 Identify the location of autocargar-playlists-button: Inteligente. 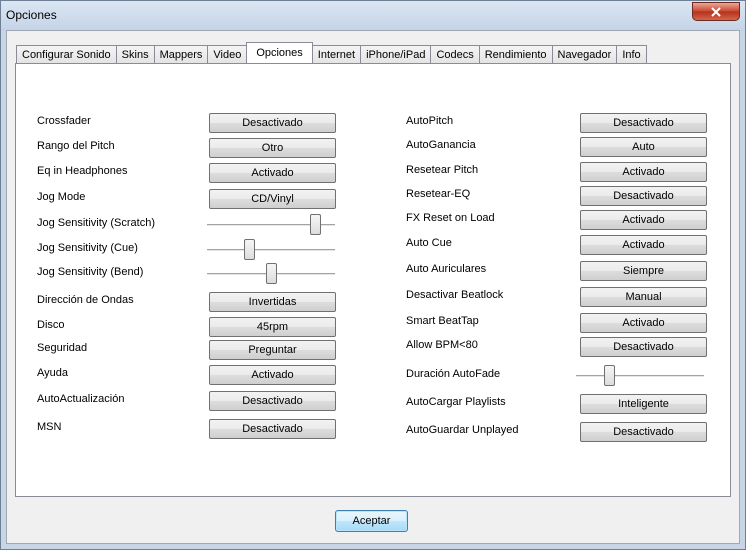
(643, 404).